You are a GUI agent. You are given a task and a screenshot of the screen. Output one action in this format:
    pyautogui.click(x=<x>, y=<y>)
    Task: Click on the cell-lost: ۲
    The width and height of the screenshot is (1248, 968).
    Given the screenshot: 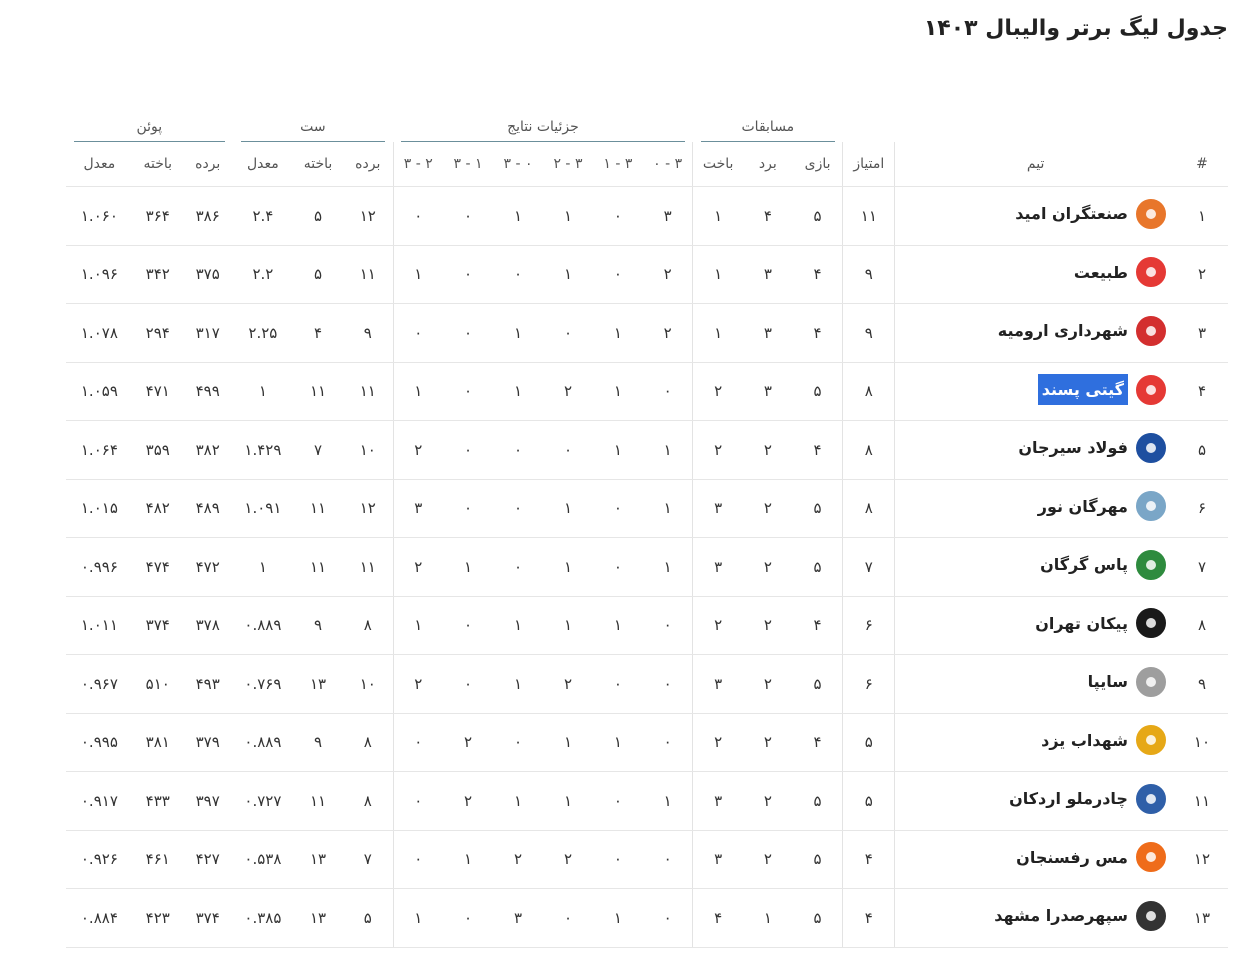 What is the action you would take?
    pyautogui.click(x=717, y=625)
    